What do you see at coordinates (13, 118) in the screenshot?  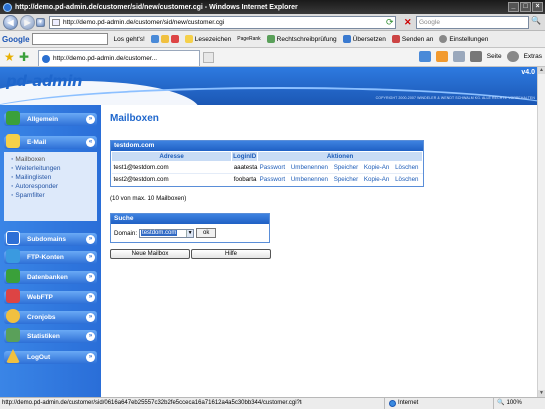 I see `tools-icon` at bounding box center [13, 118].